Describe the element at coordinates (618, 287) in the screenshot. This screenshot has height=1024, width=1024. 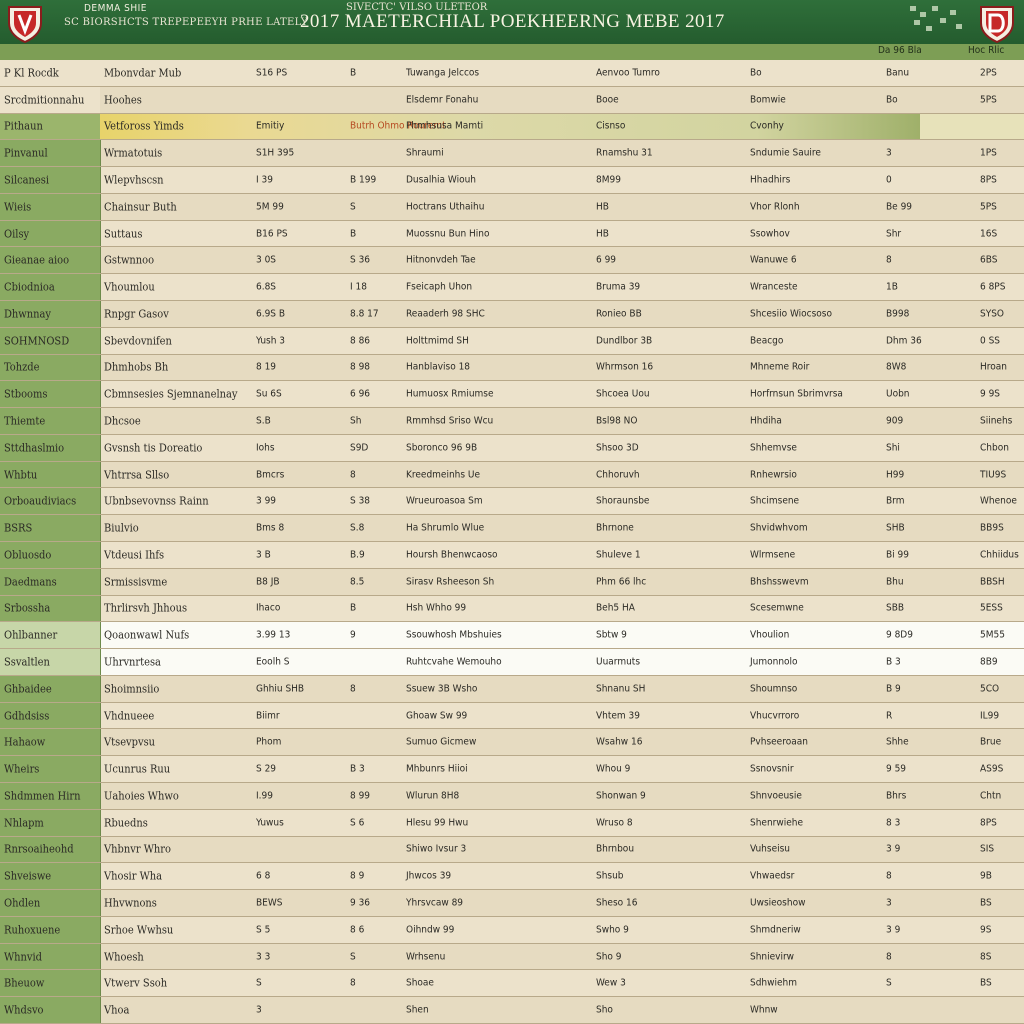
I see `table-cell: Bruma 39` at that location.